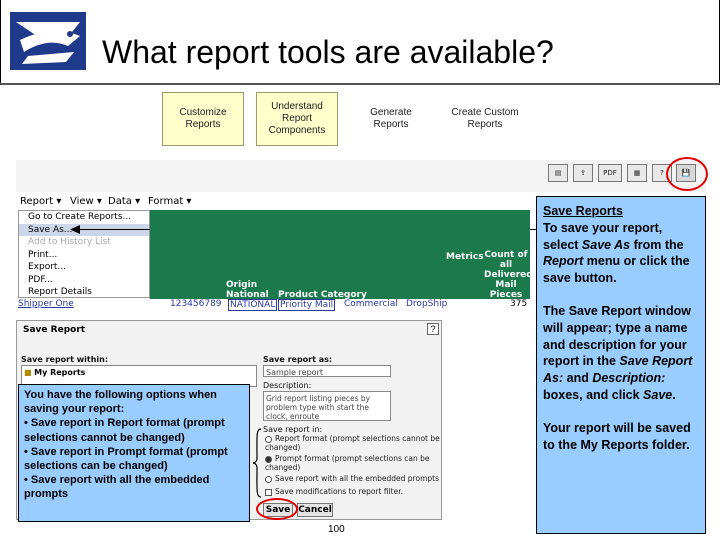  I want to click on save-as-label: Save report as:, so click(298, 359).